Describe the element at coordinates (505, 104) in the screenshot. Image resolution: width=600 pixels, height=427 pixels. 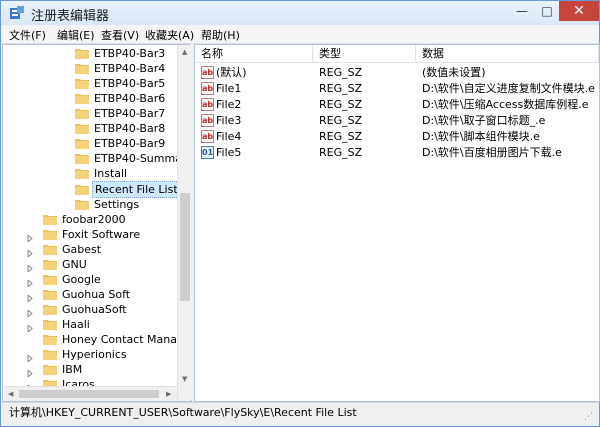
I see `value-data: D:\软件\压缩Access数据库例程.e` at that location.